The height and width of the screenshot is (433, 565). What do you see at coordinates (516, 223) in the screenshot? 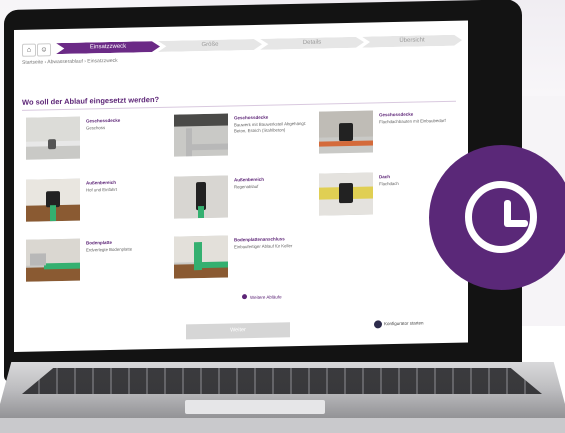
I see `clock-hand-minute` at bounding box center [516, 223].